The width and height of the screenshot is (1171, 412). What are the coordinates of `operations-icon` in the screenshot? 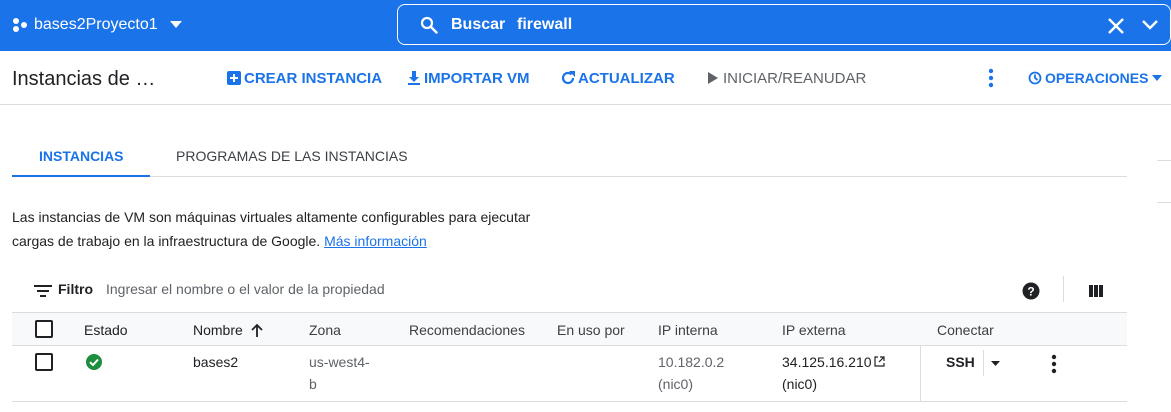 It's located at (1035, 78).